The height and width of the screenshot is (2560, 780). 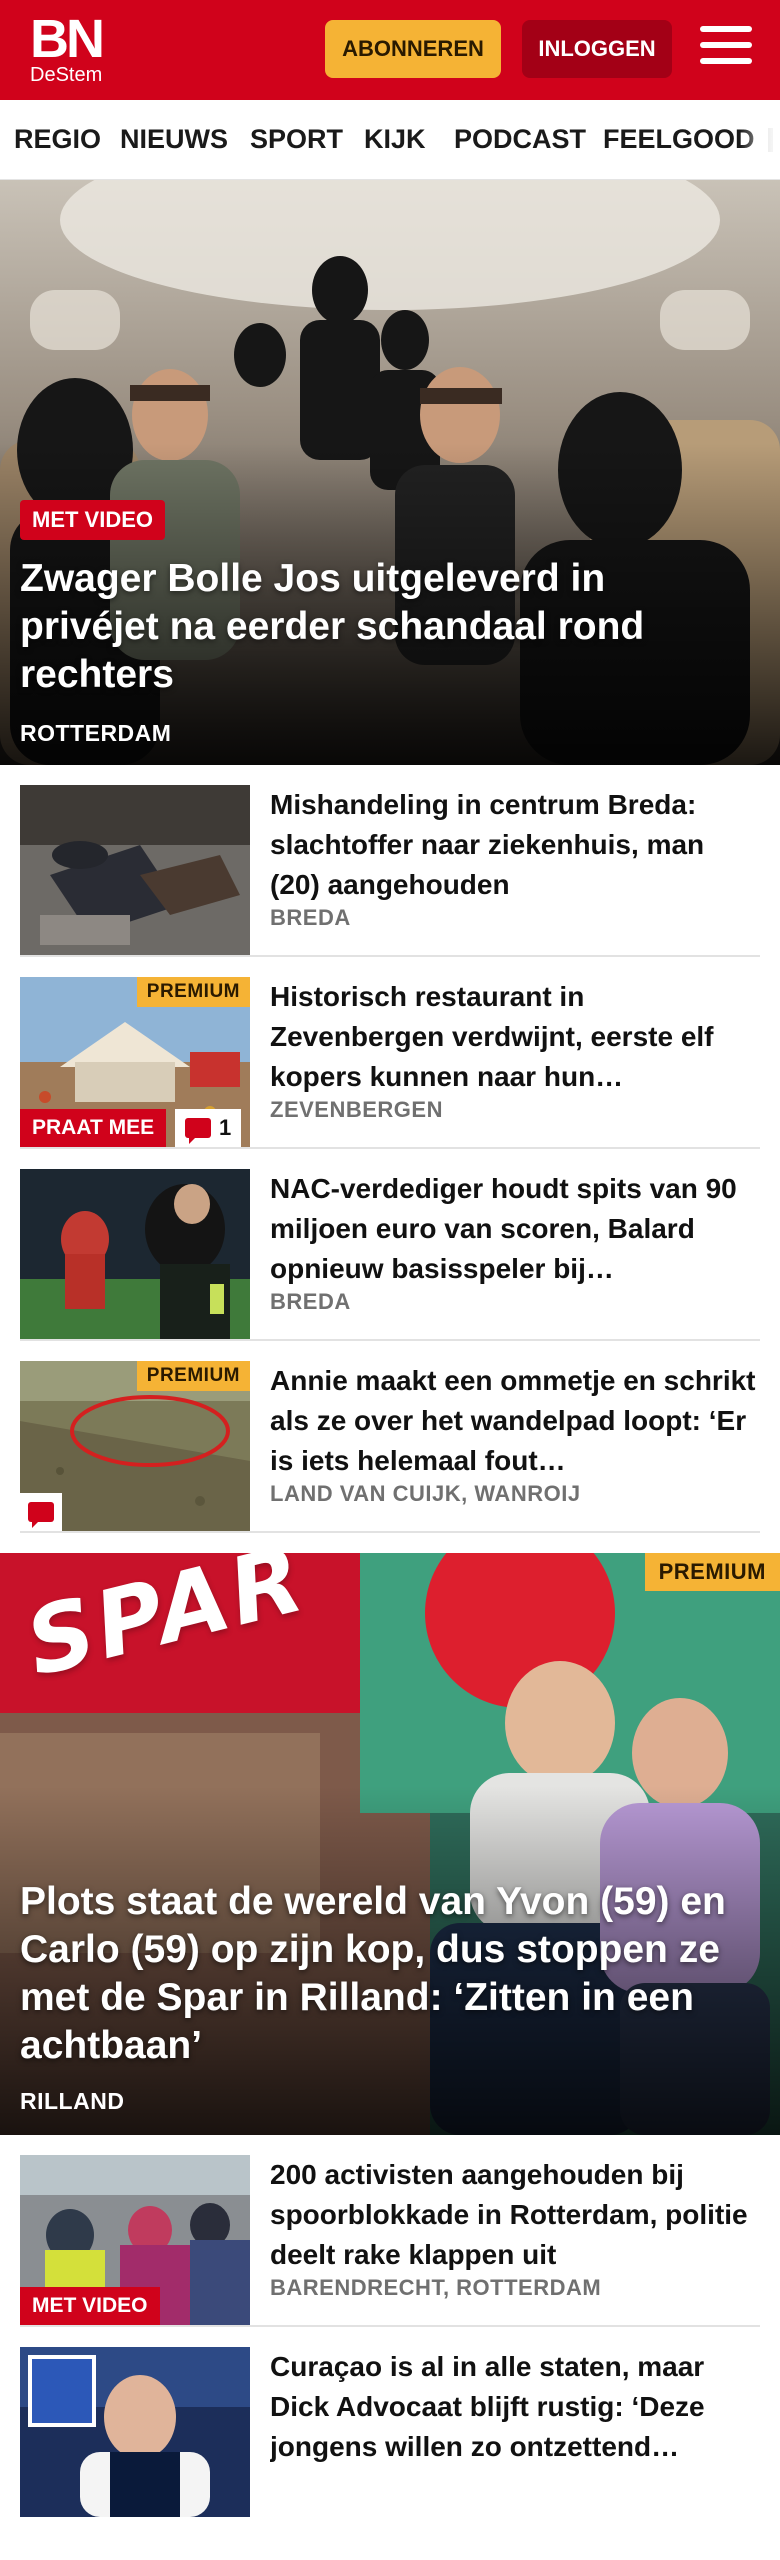 What do you see at coordinates (135, 1062) in the screenshot?
I see `article-thumbnail: PREMIUM PRAAT MEE 1` at bounding box center [135, 1062].